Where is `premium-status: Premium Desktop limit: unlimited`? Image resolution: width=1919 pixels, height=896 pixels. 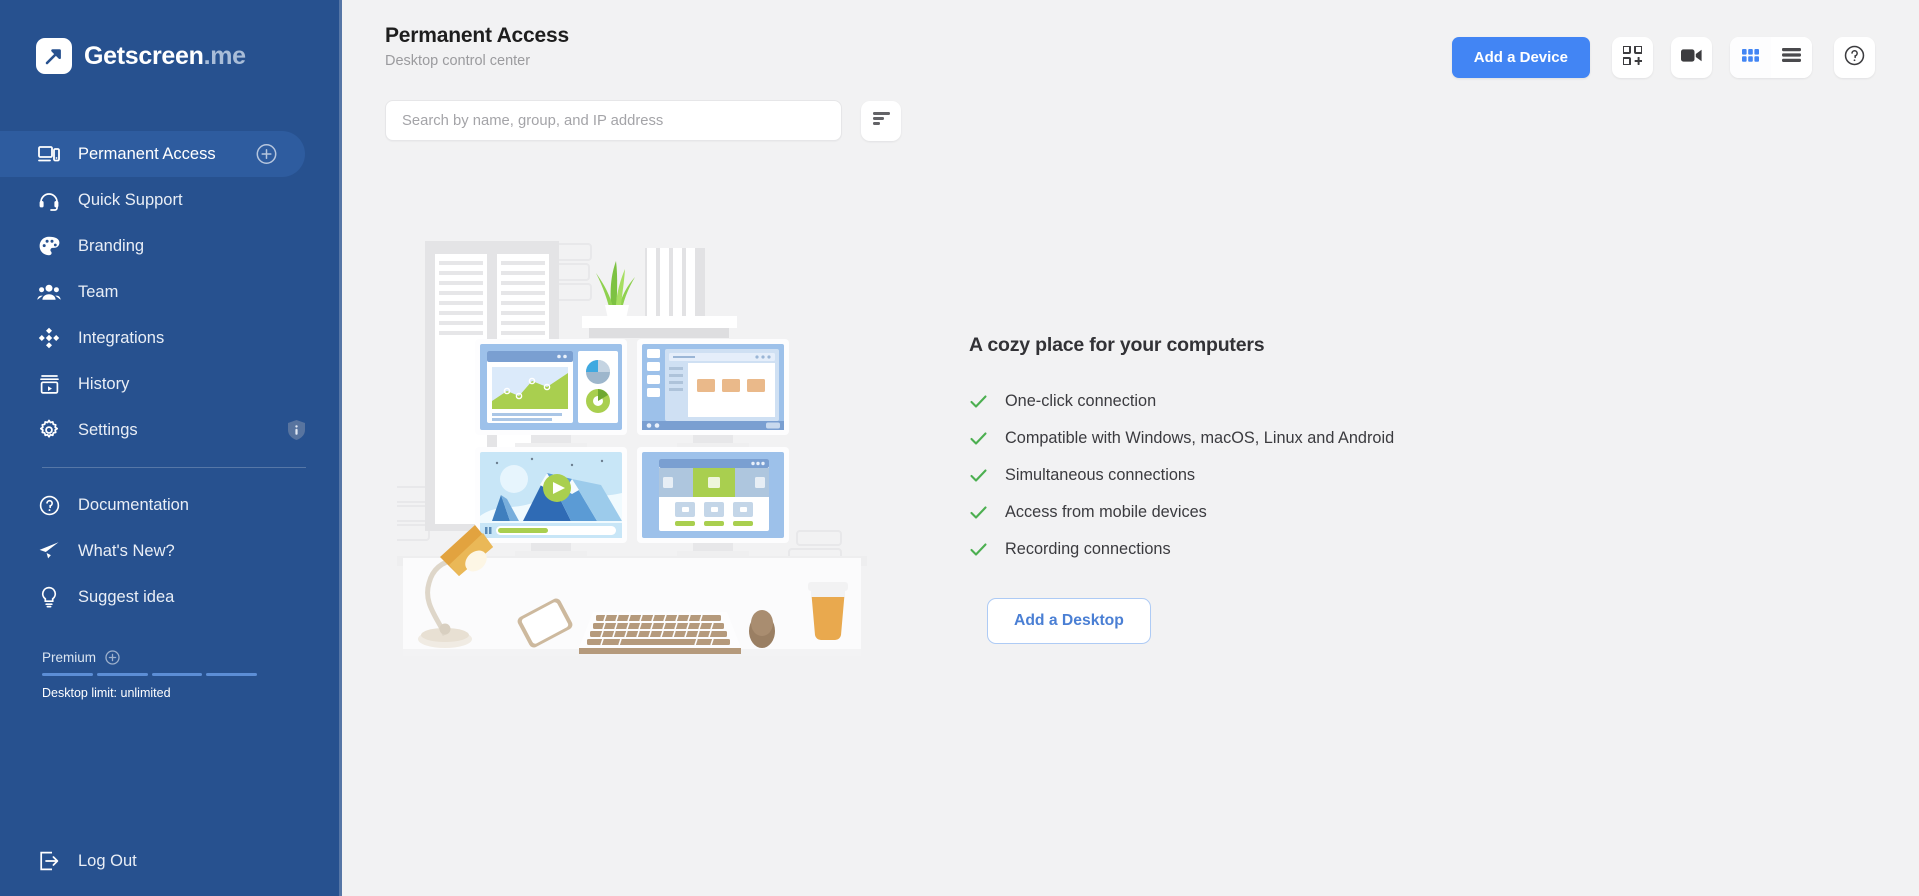
premium-status: Premium Desktop limit: unlimited is located at coordinates (171, 675).